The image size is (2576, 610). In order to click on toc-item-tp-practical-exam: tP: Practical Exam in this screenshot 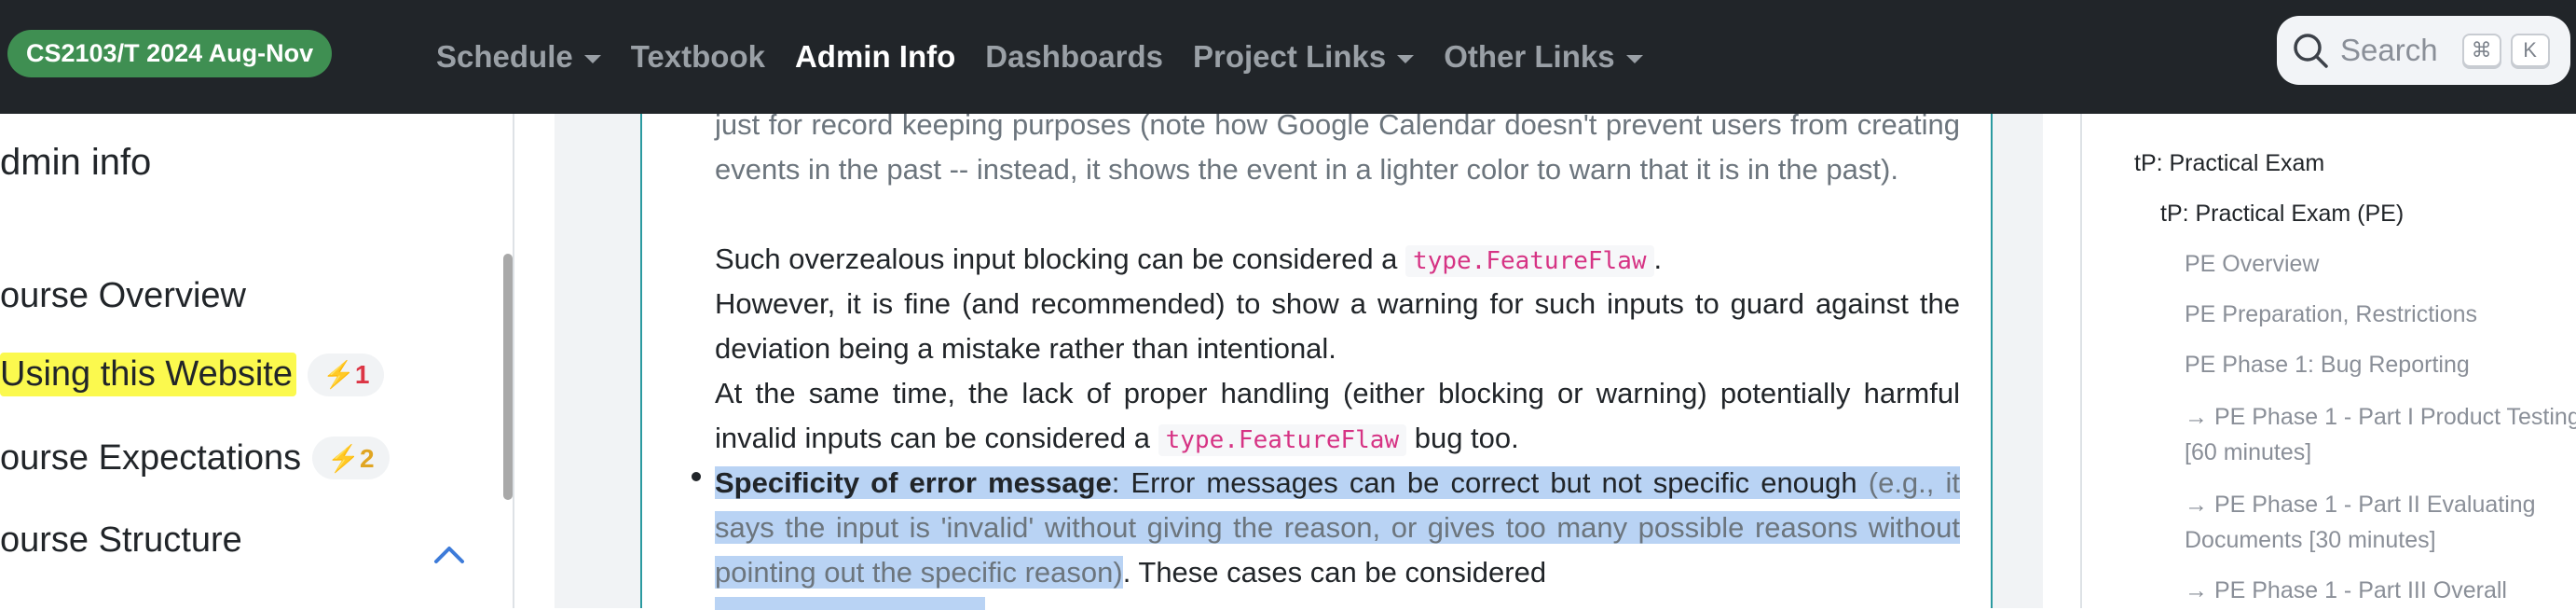, I will do `click(2339, 163)`.